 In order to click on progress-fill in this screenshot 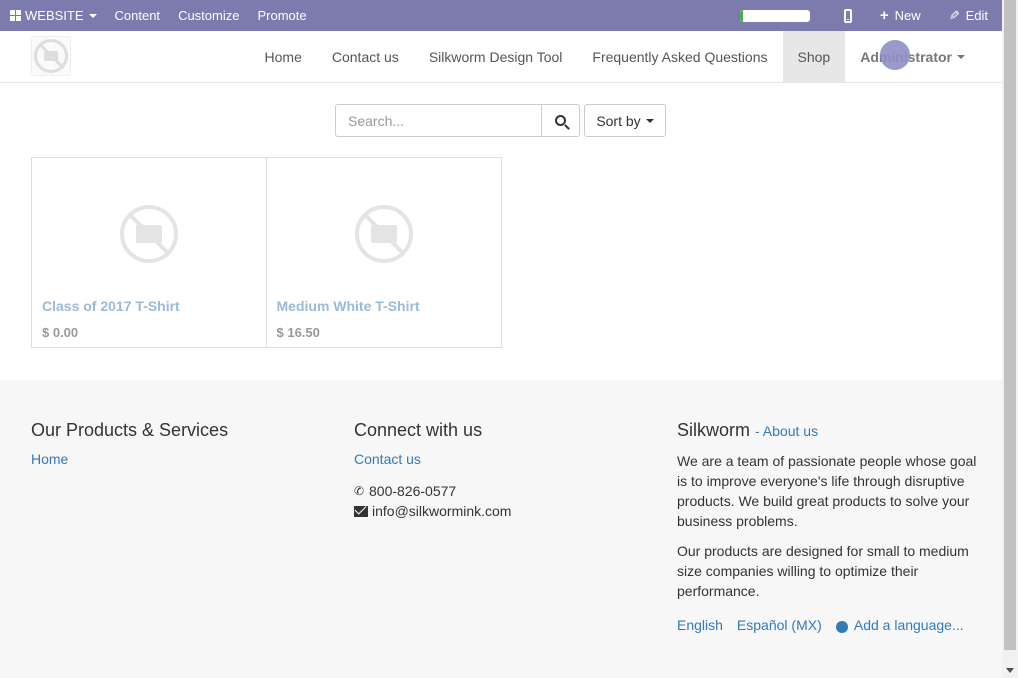, I will do `click(741, 15)`.